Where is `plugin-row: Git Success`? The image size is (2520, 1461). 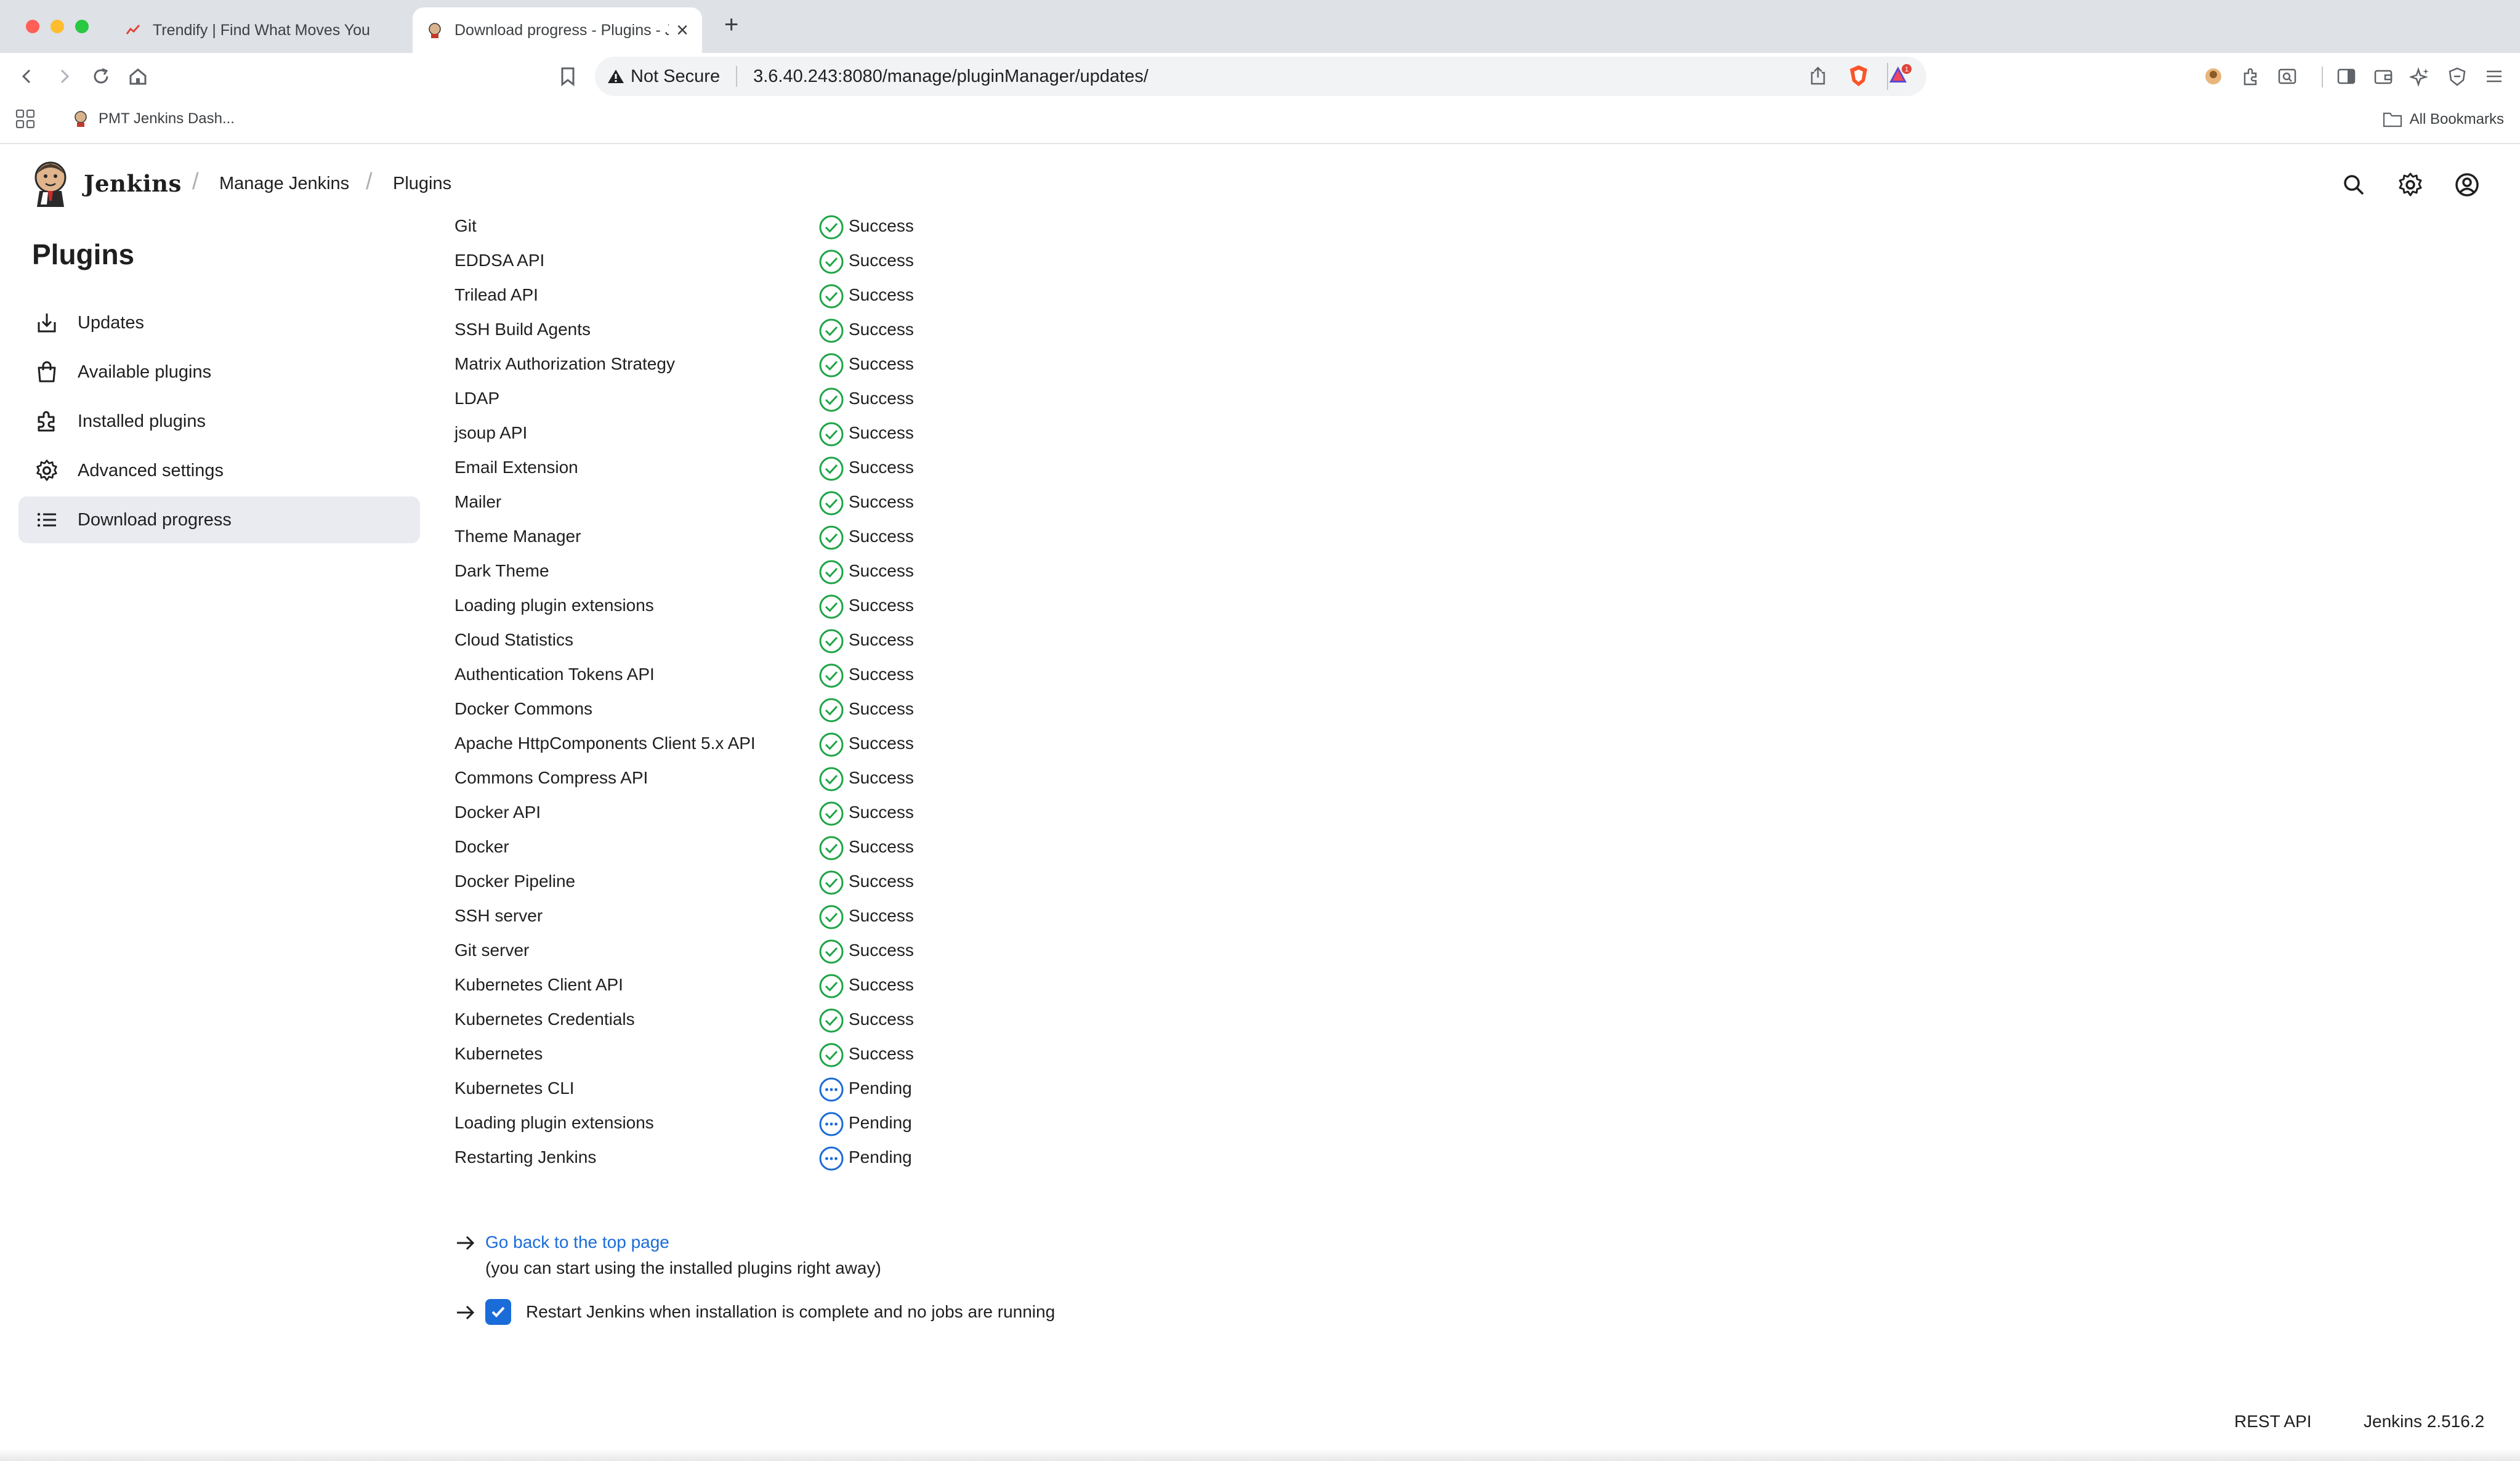 plugin-row: Git Success is located at coordinates (731, 227).